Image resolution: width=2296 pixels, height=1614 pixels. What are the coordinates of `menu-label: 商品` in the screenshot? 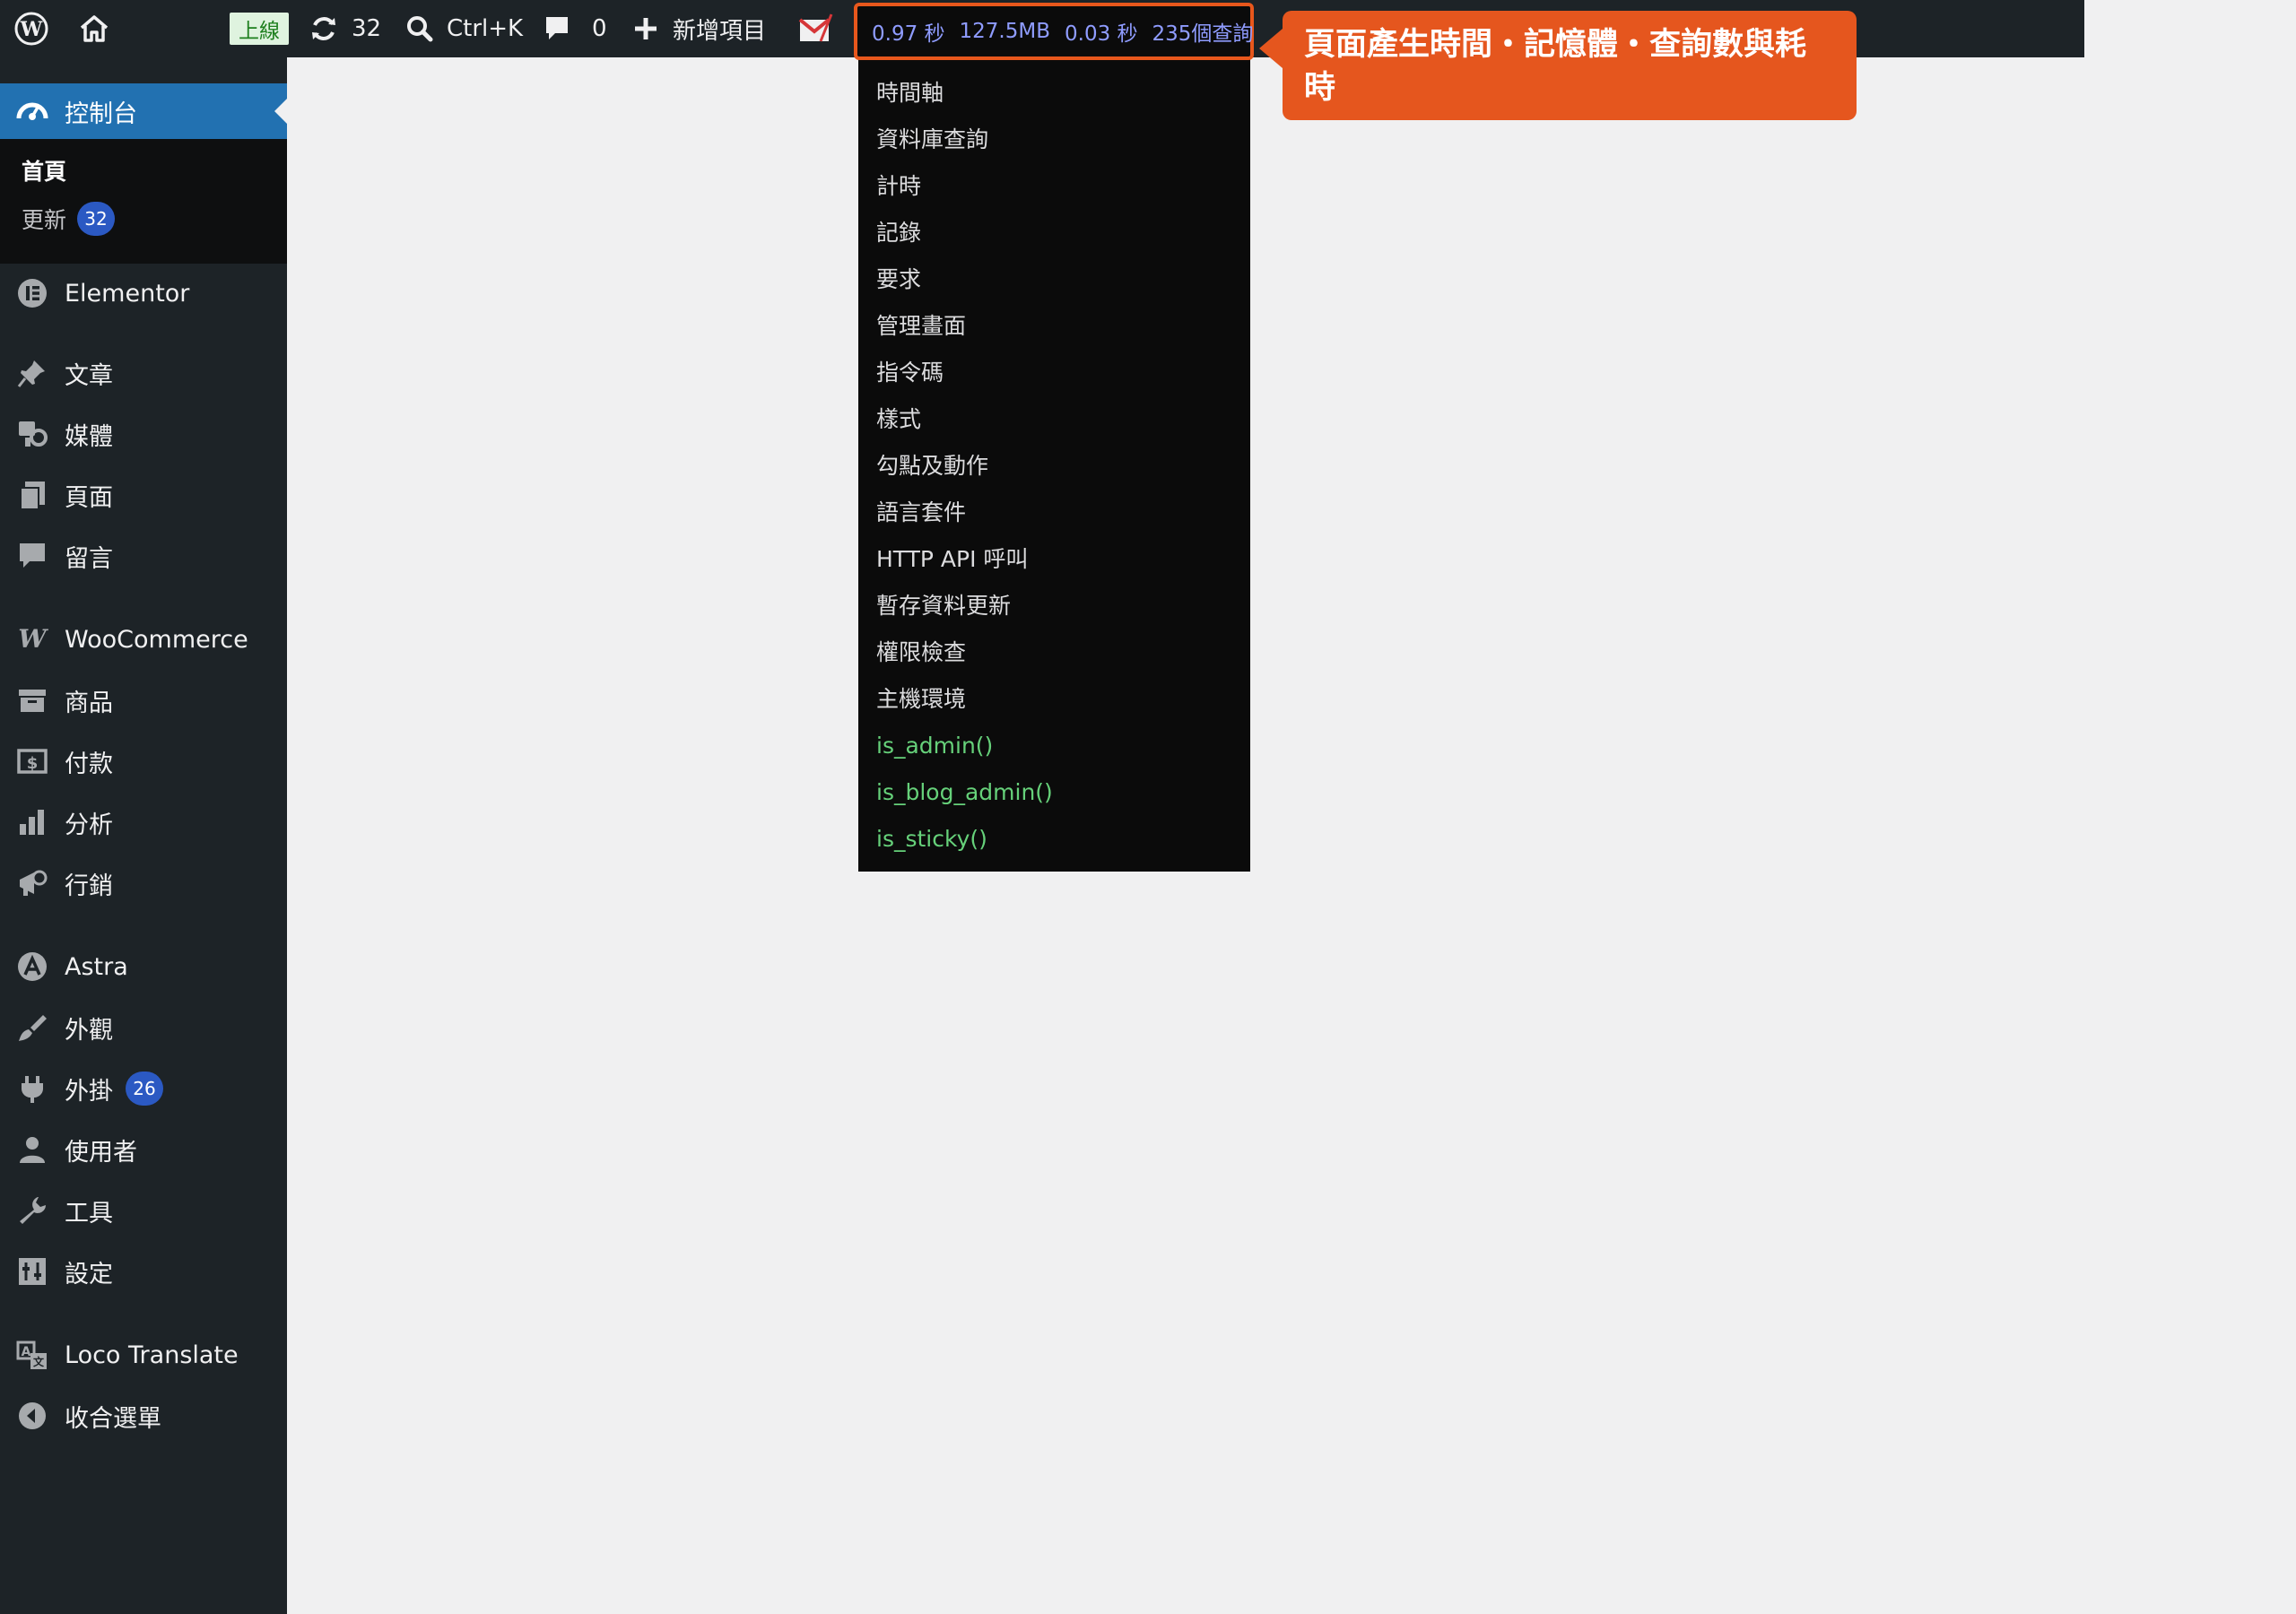 It's located at (89, 703).